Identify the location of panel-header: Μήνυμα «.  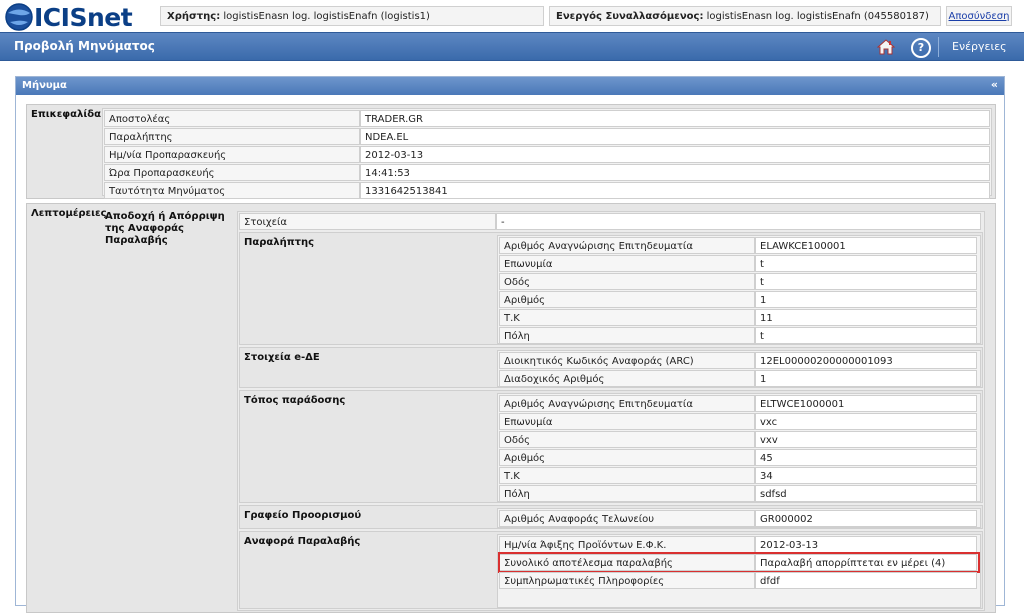
(510, 86).